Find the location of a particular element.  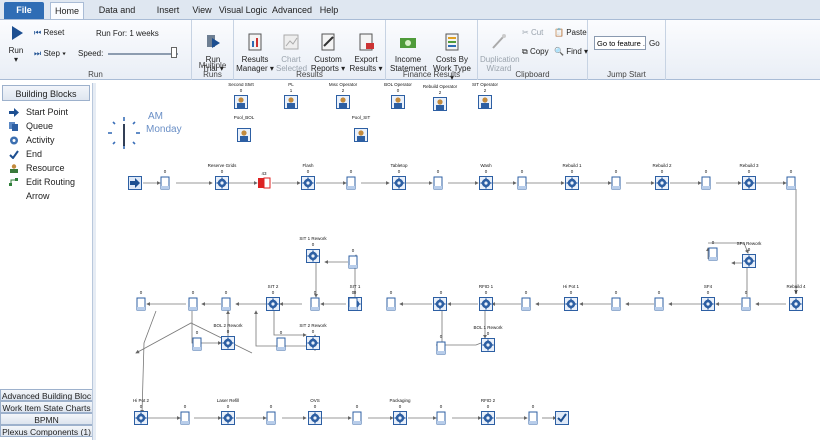

speed-slider-track is located at coordinates (143, 54).